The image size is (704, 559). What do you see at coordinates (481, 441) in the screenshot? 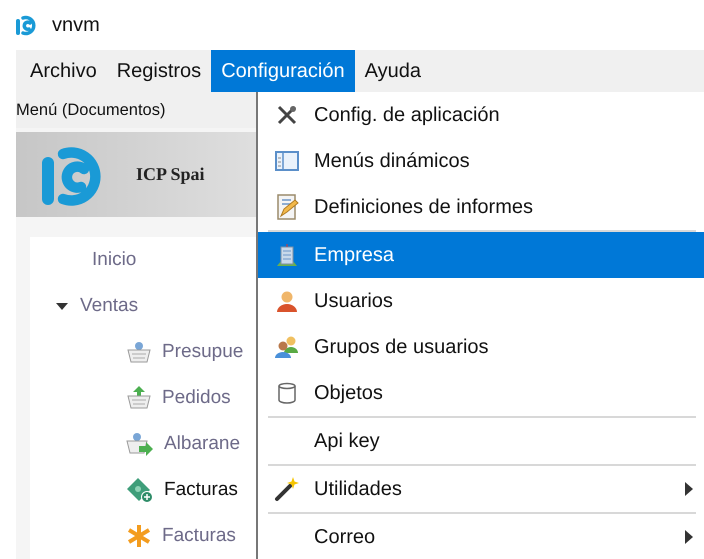
I see `dropdown-item: Api key` at bounding box center [481, 441].